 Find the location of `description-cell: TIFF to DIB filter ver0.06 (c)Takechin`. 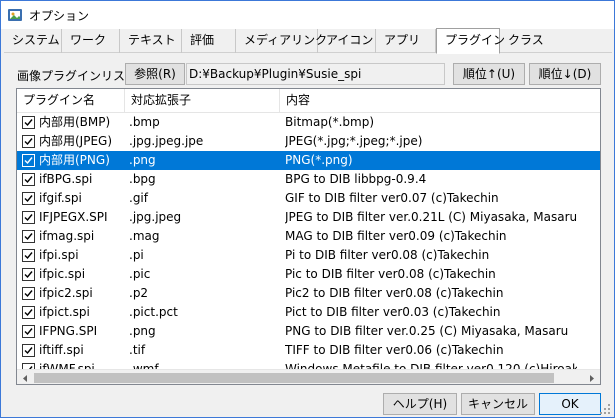

description-cell: TIFF to DIB filter ver0.06 (c)Takechin is located at coordinates (394, 350).